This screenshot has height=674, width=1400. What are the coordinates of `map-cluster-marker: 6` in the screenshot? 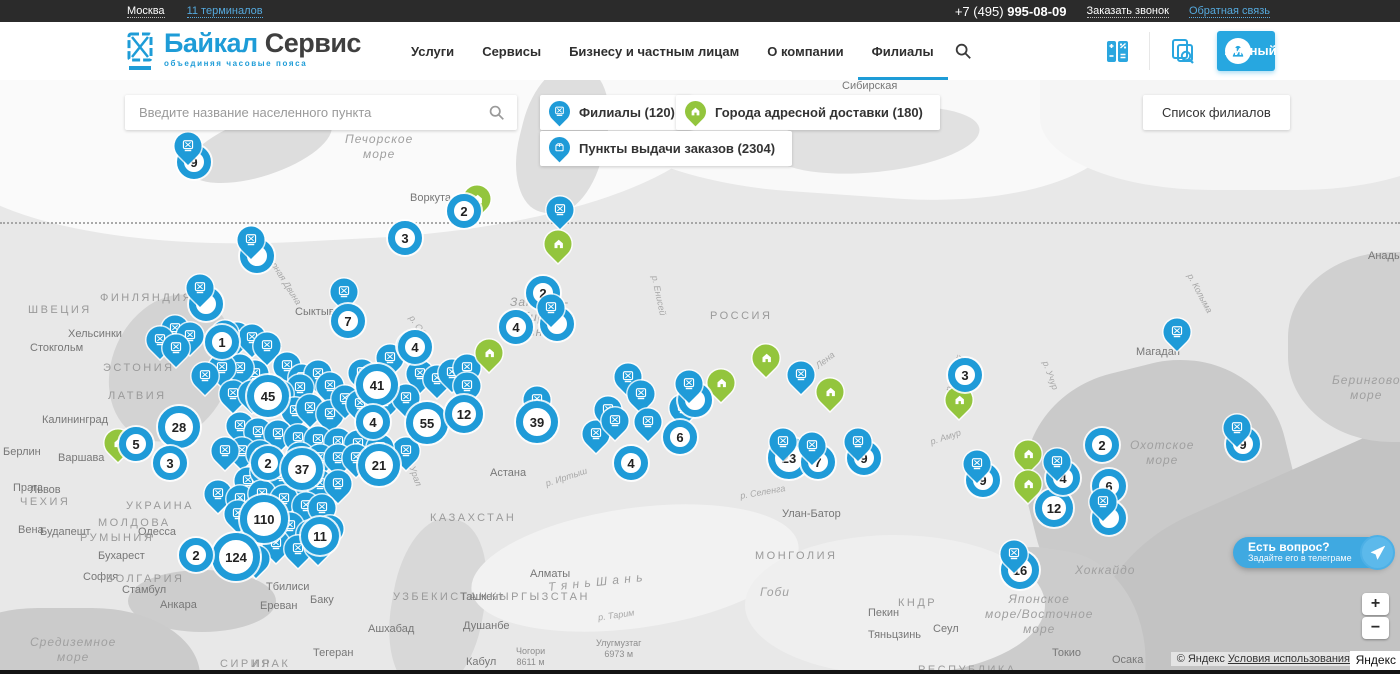 It's located at (680, 437).